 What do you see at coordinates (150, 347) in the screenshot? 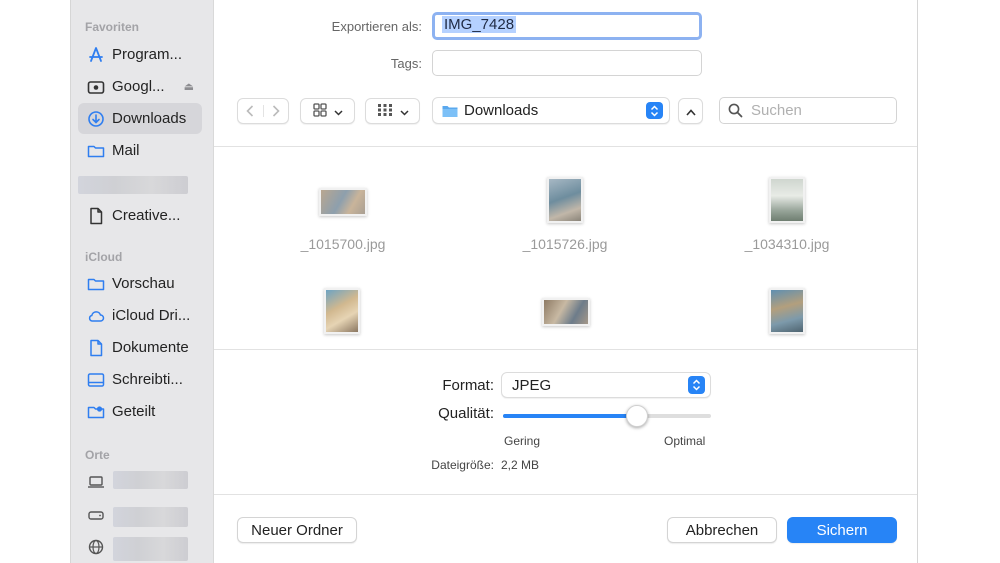
I see `sidebar-item-label: Dokumente` at bounding box center [150, 347].